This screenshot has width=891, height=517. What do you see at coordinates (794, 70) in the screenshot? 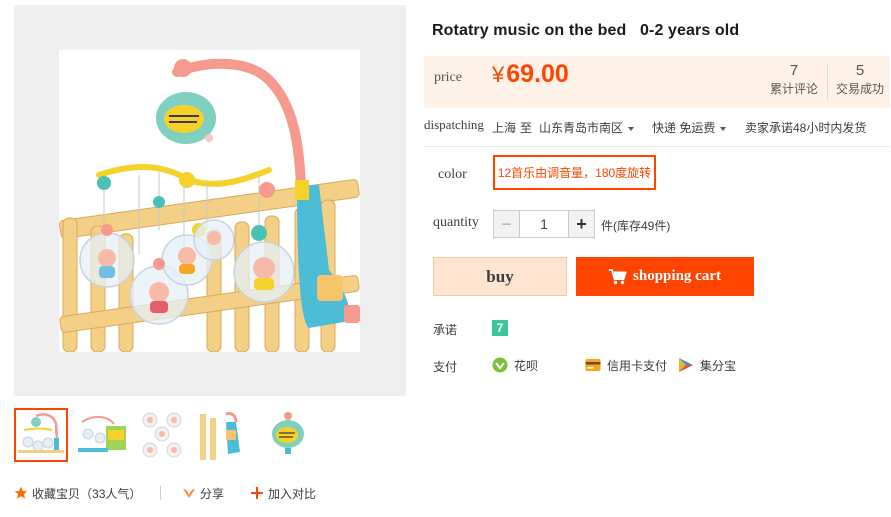
I see `reviews-count: 7` at bounding box center [794, 70].